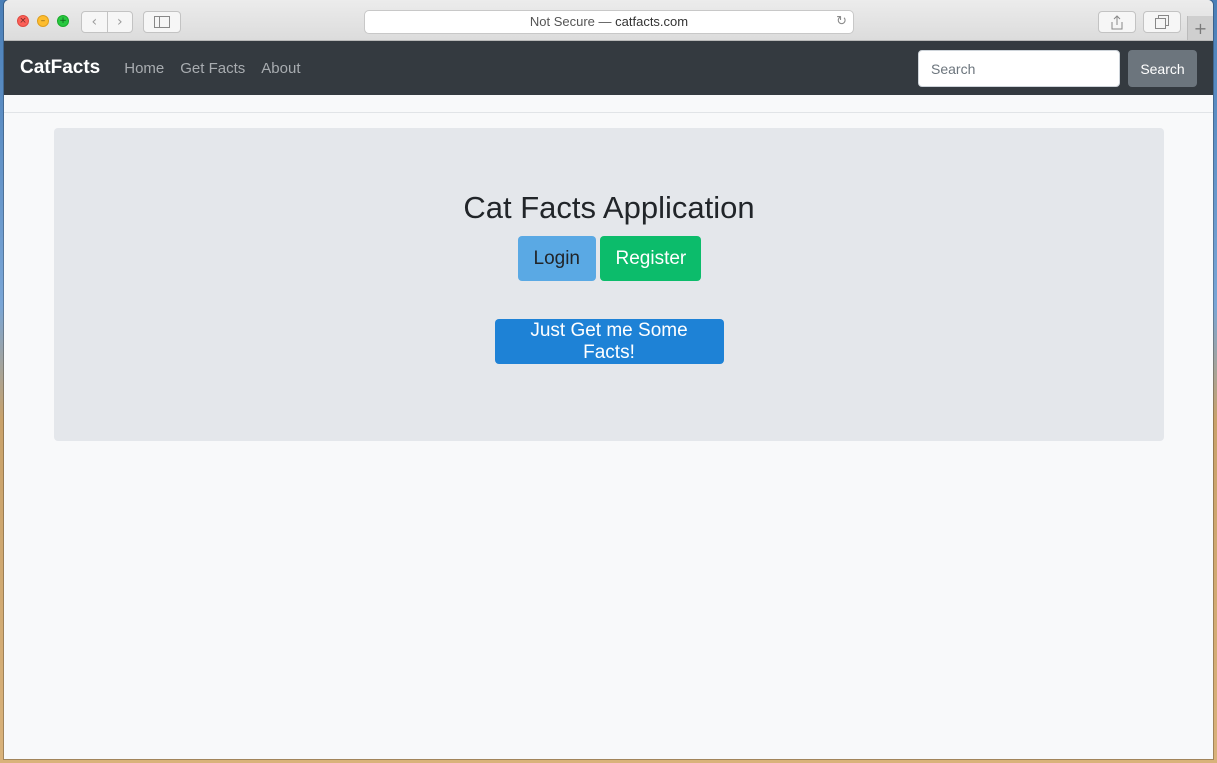 The height and width of the screenshot is (763, 1217). I want to click on nav-link-about: About, so click(280, 68).